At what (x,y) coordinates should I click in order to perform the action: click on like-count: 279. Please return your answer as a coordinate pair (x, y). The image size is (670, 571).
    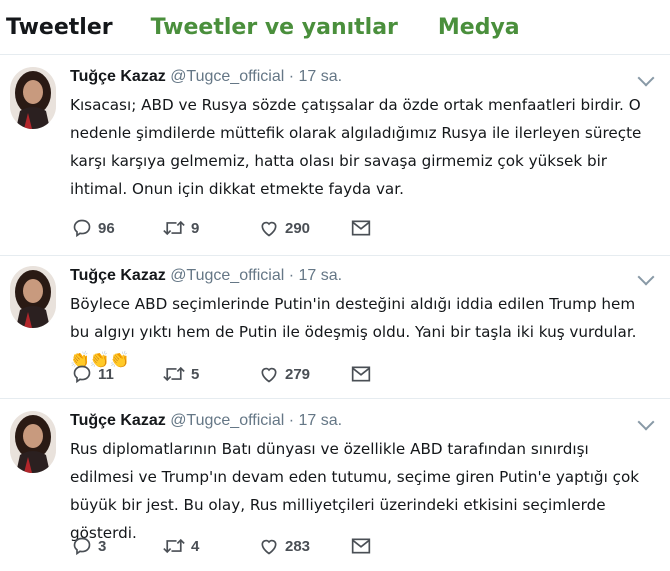
    Looking at the image, I should click on (298, 374).